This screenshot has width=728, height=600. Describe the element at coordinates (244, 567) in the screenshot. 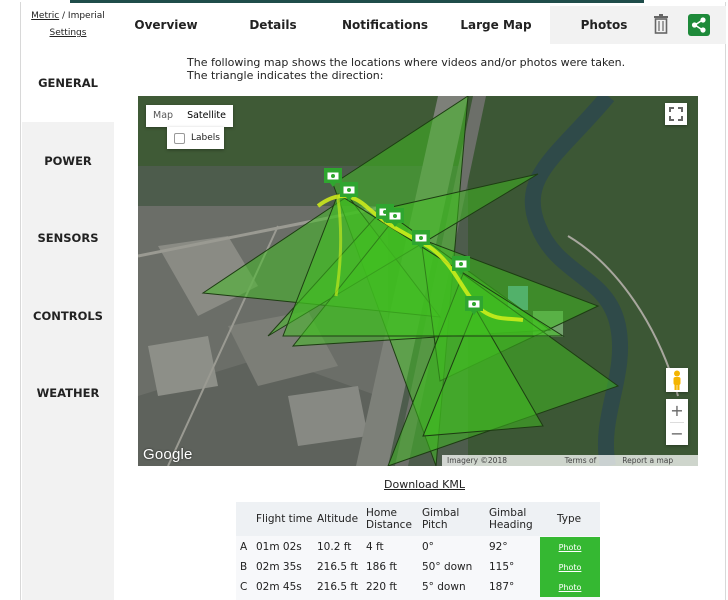

I see `row-b-id: B` at that location.